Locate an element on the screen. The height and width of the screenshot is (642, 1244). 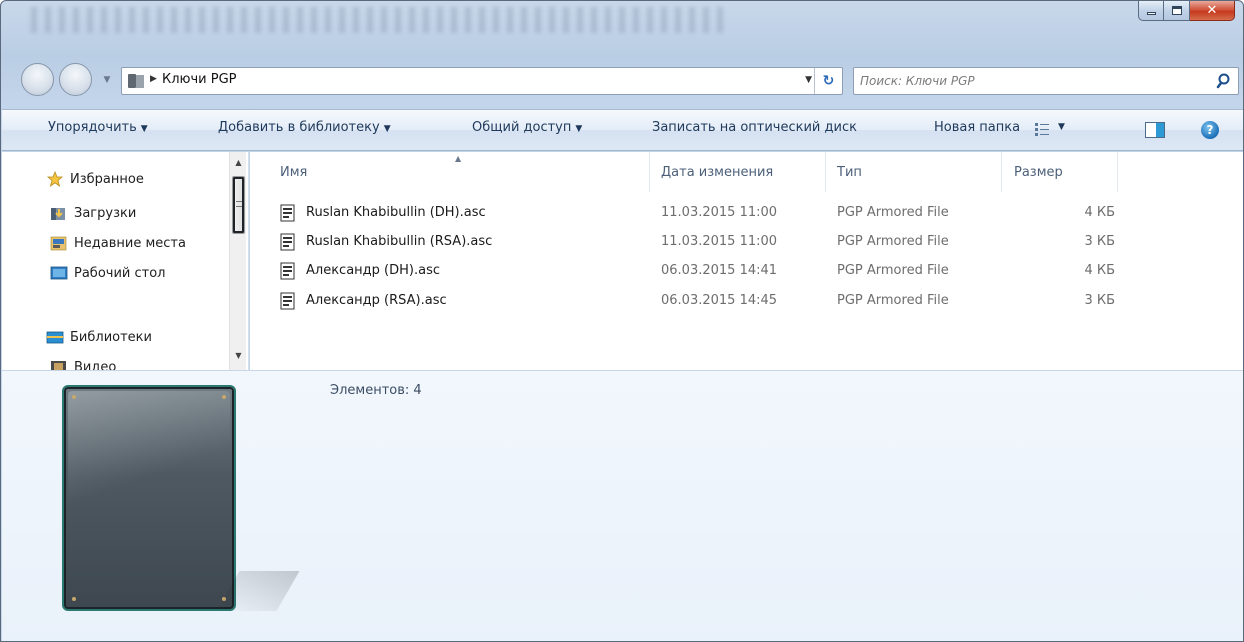
column-header-size: Размер is located at coordinates (1060, 172).